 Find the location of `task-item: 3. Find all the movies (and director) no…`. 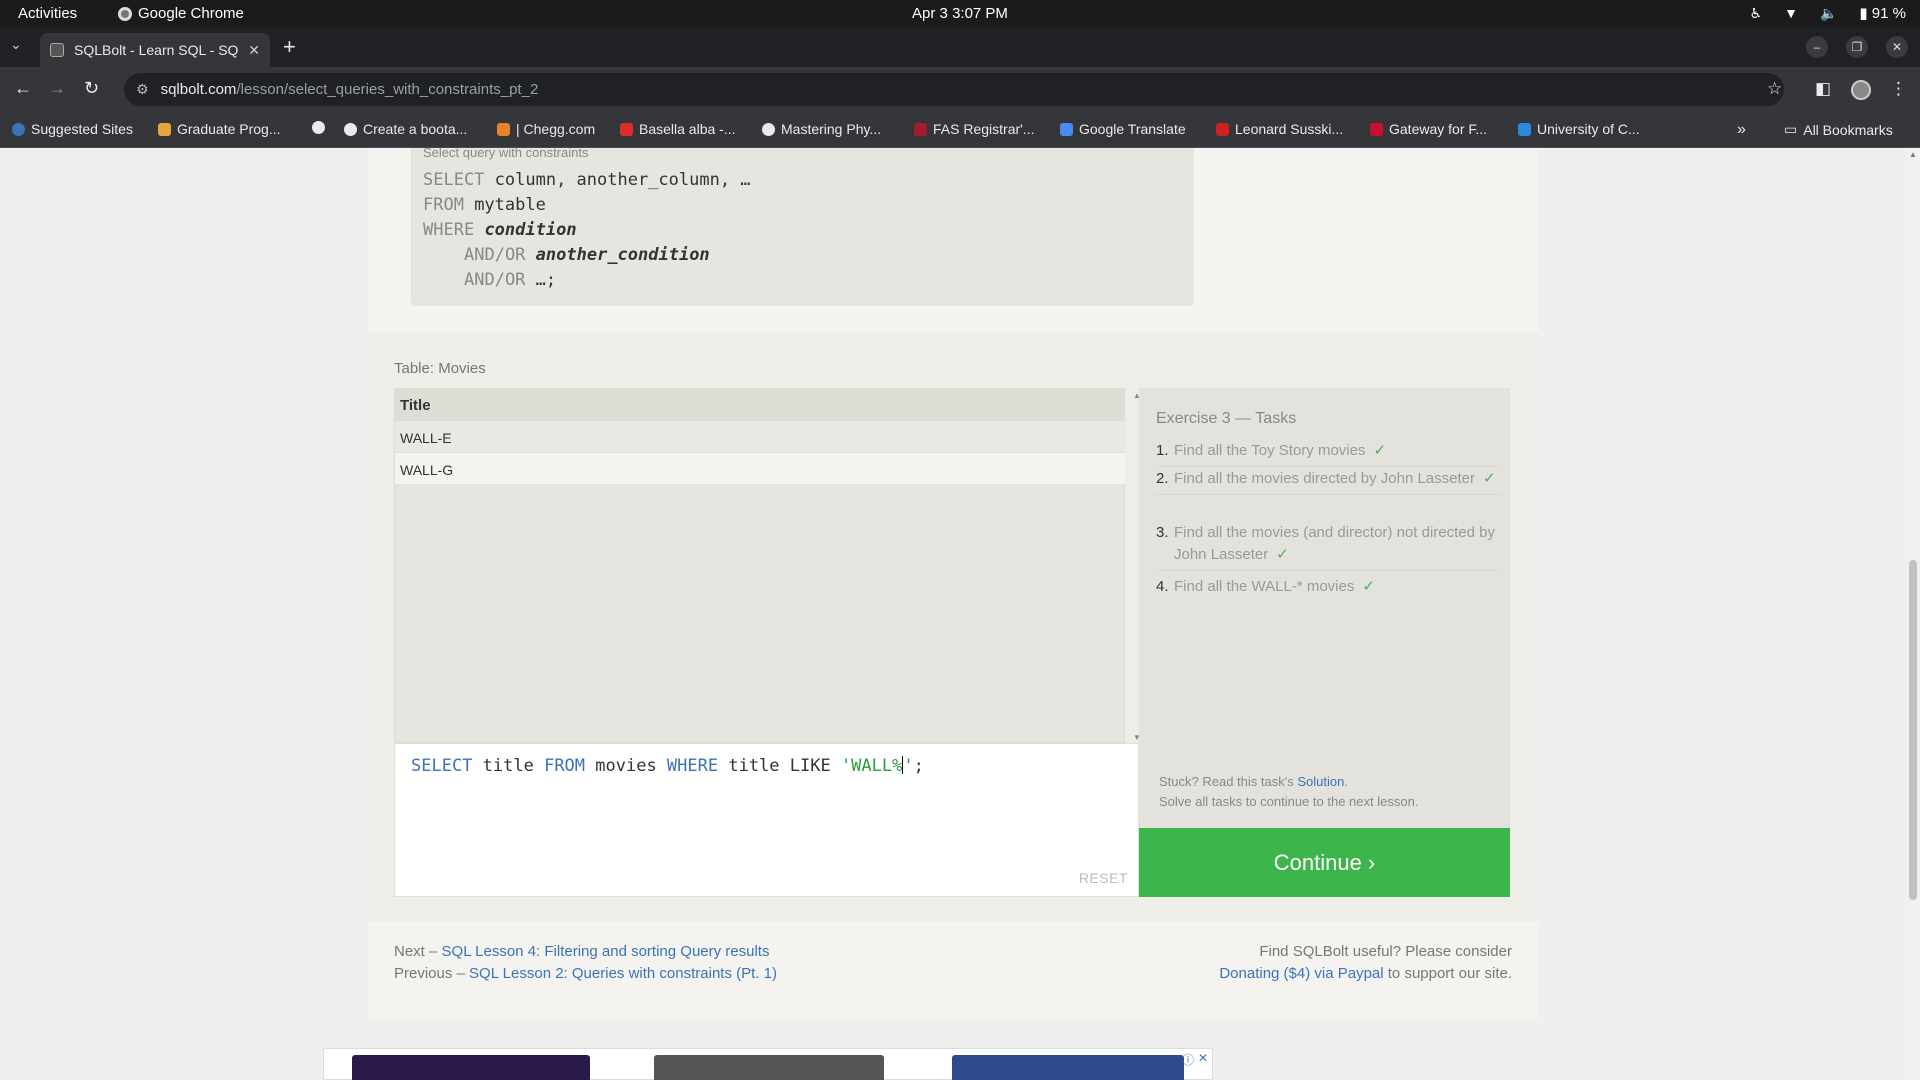

task-item: 3. Find all the movies (and director) no… is located at coordinates (1328, 546).